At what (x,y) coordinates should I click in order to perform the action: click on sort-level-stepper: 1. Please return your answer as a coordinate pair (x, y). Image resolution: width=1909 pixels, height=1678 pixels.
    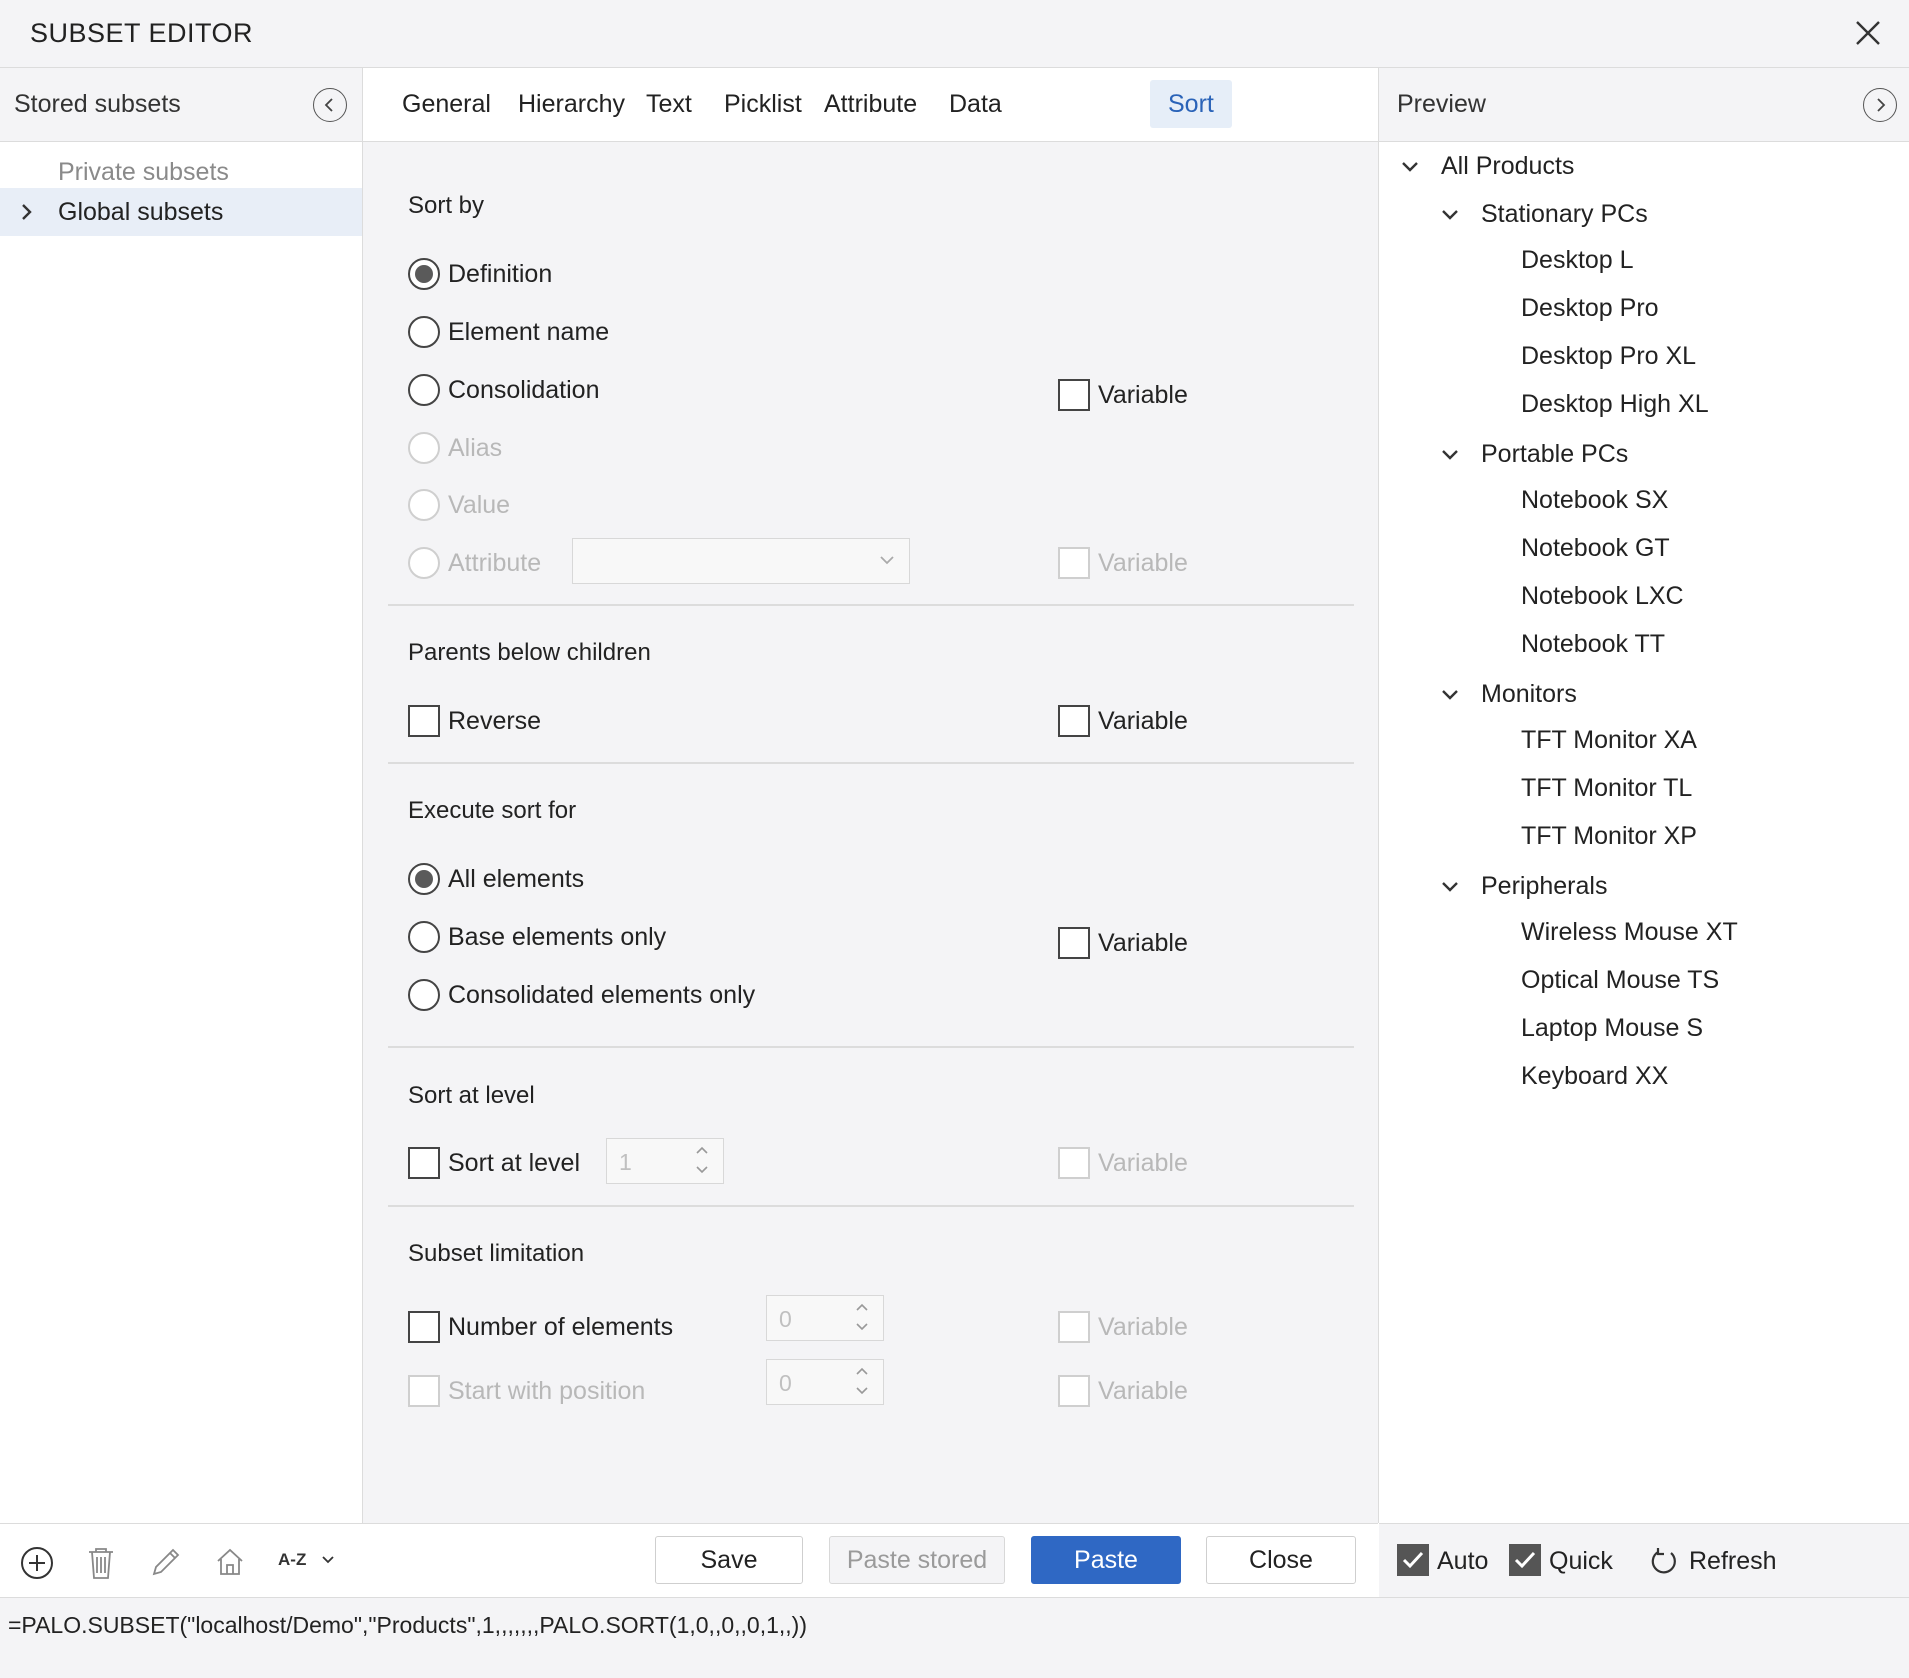
    Looking at the image, I should click on (665, 1161).